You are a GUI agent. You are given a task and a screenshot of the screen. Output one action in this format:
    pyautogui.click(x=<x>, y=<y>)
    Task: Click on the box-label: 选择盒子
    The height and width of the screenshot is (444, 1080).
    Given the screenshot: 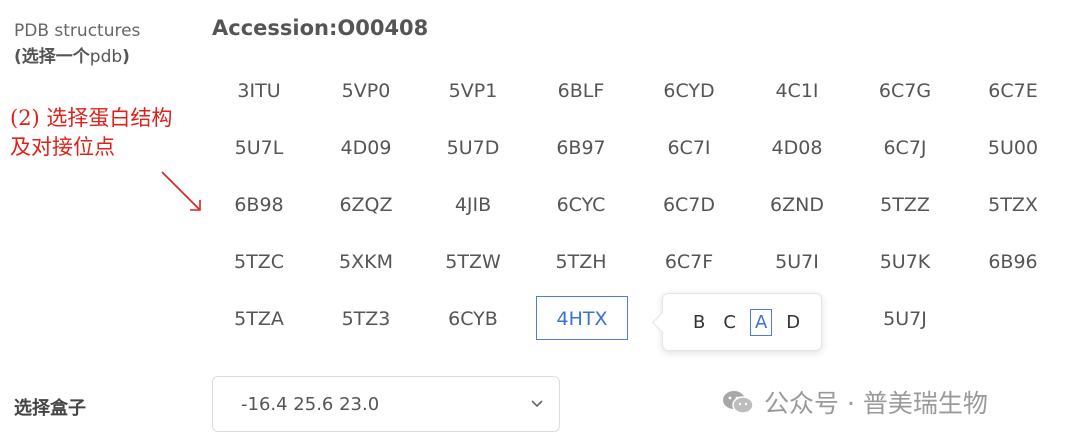 What is the action you would take?
    pyautogui.click(x=50, y=408)
    